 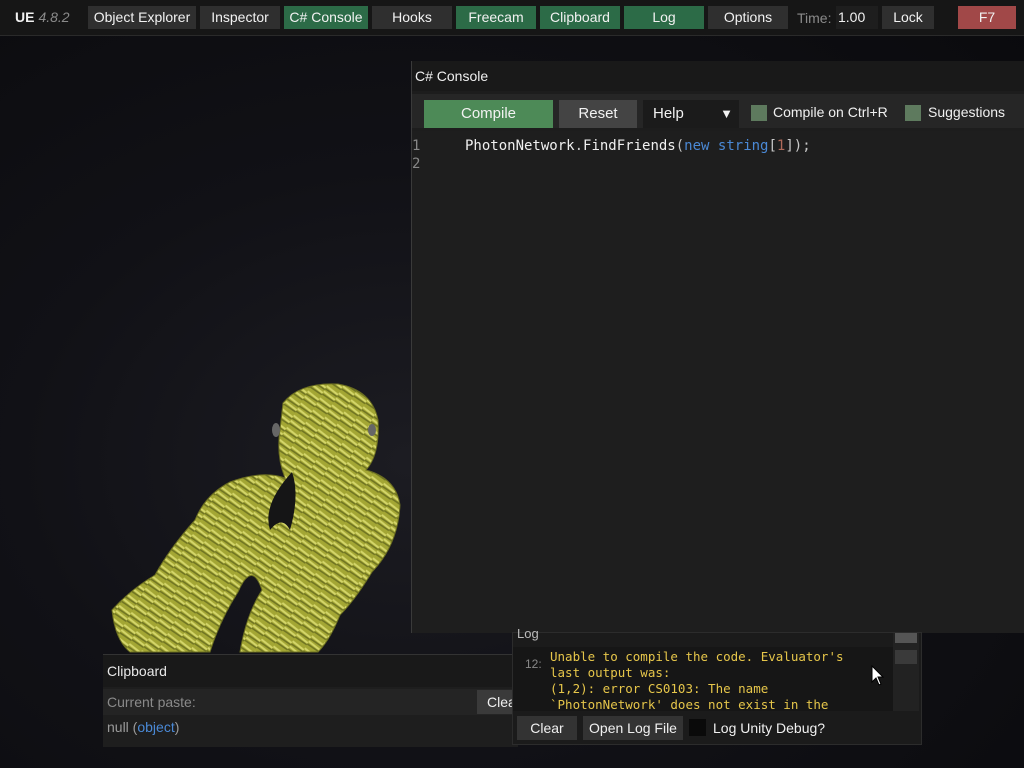 I want to click on line-number: 2, so click(x=416, y=164).